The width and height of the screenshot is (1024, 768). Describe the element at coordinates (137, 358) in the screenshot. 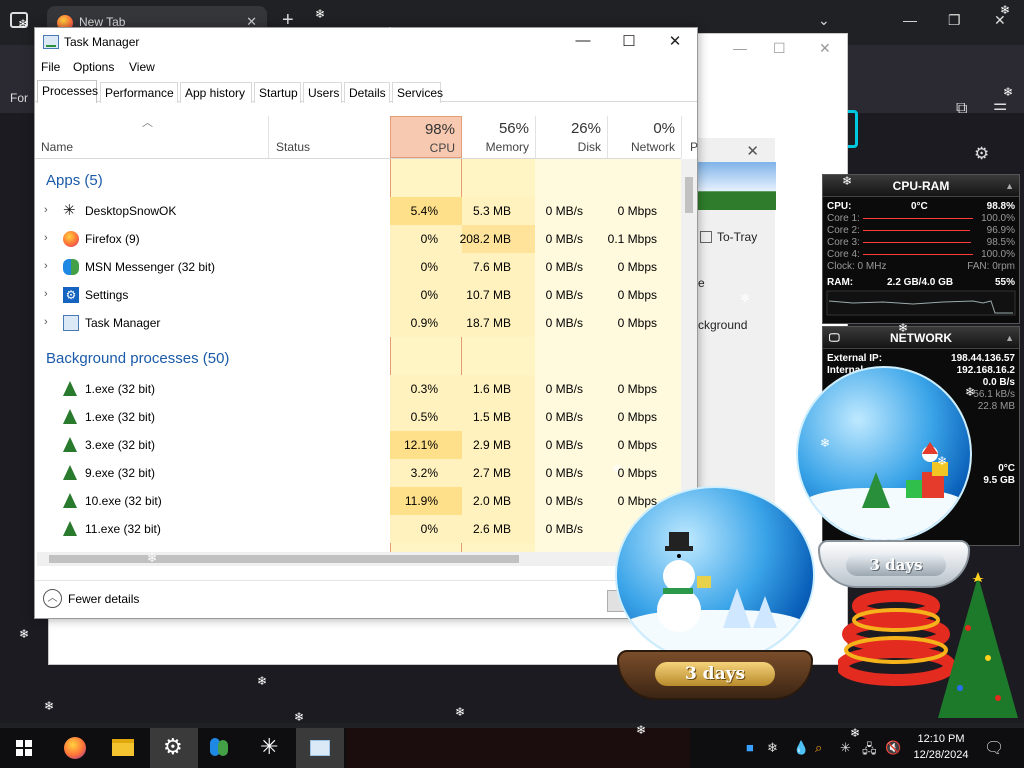

I see `background-group-header: Background processes (50)` at that location.